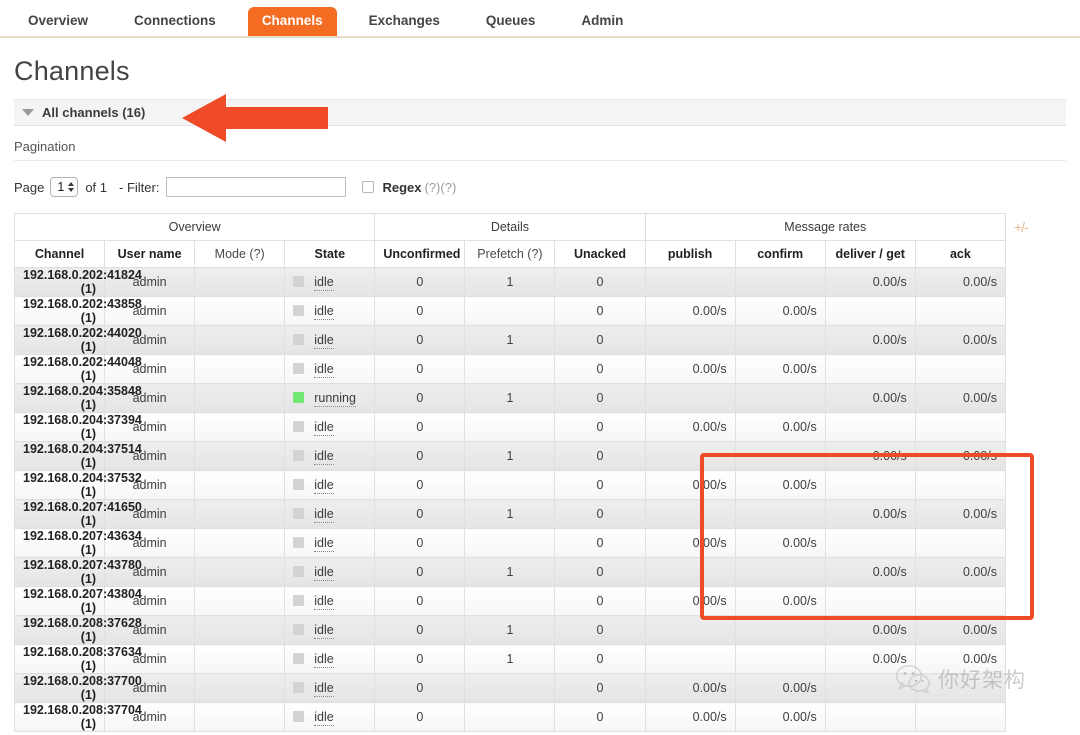  I want to click on cell-publish-rate, so click(690, 282).